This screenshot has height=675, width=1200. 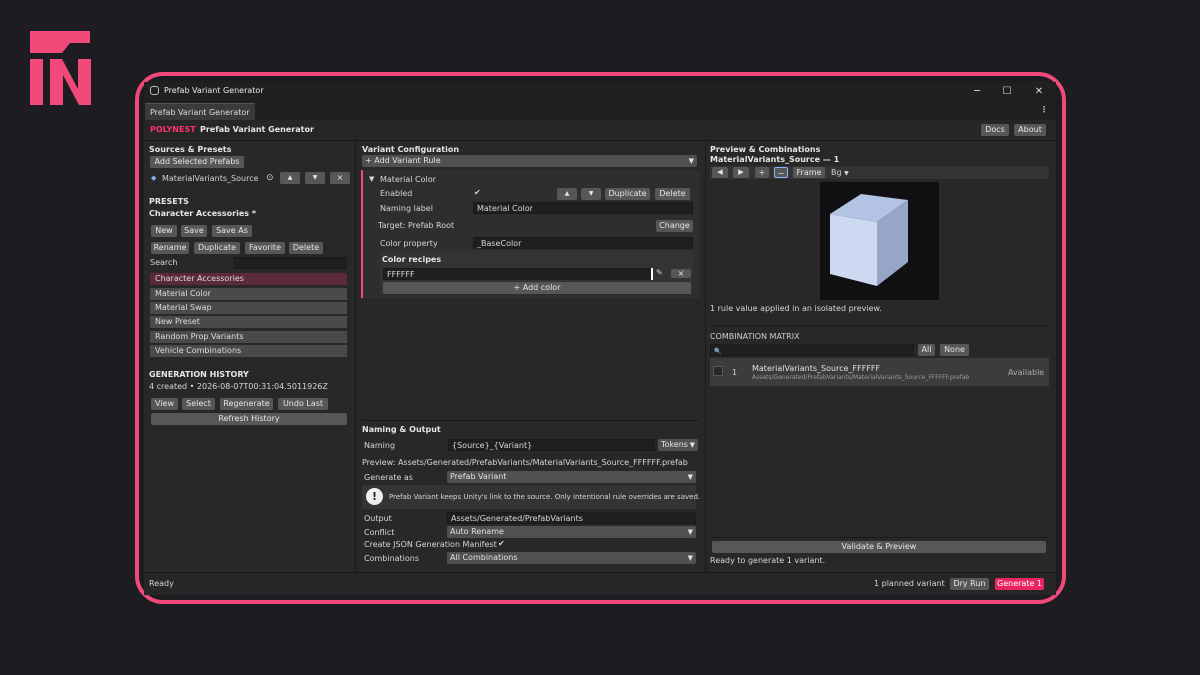 What do you see at coordinates (879, 325) in the screenshot?
I see `matrix-divider` at bounding box center [879, 325].